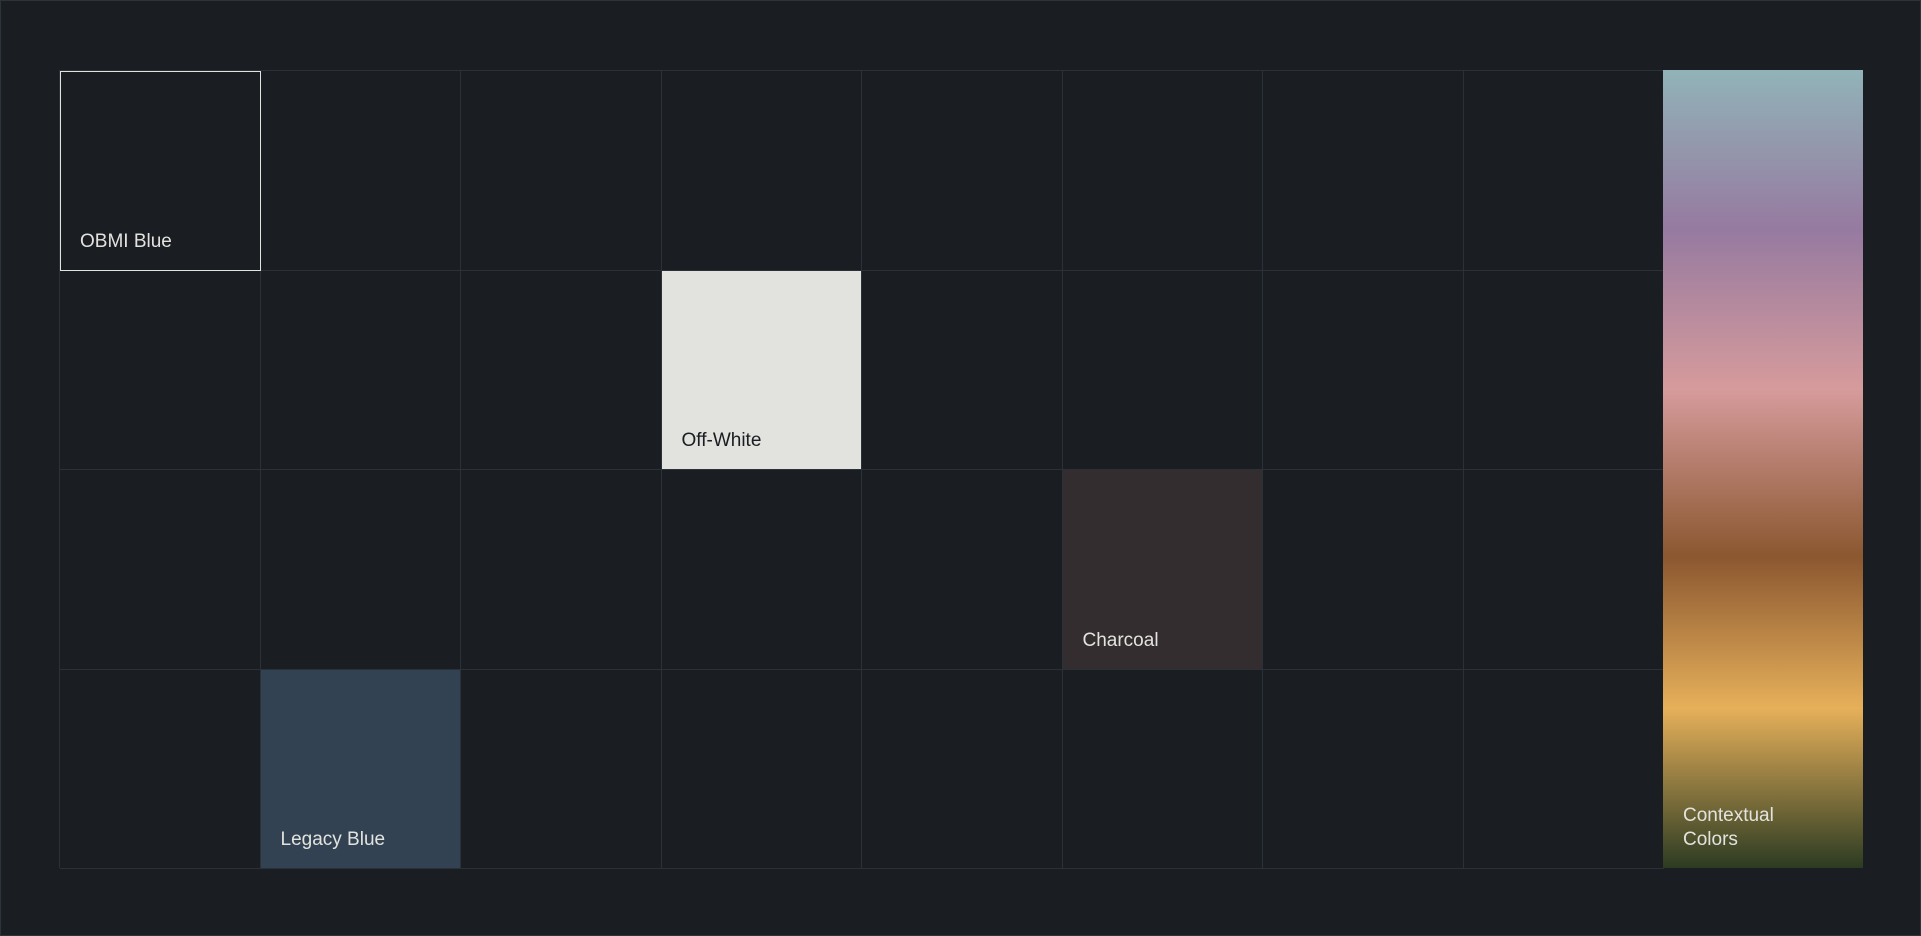 The image size is (1921, 936). I want to click on swatch-offwhite: Off-White, so click(761, 370).